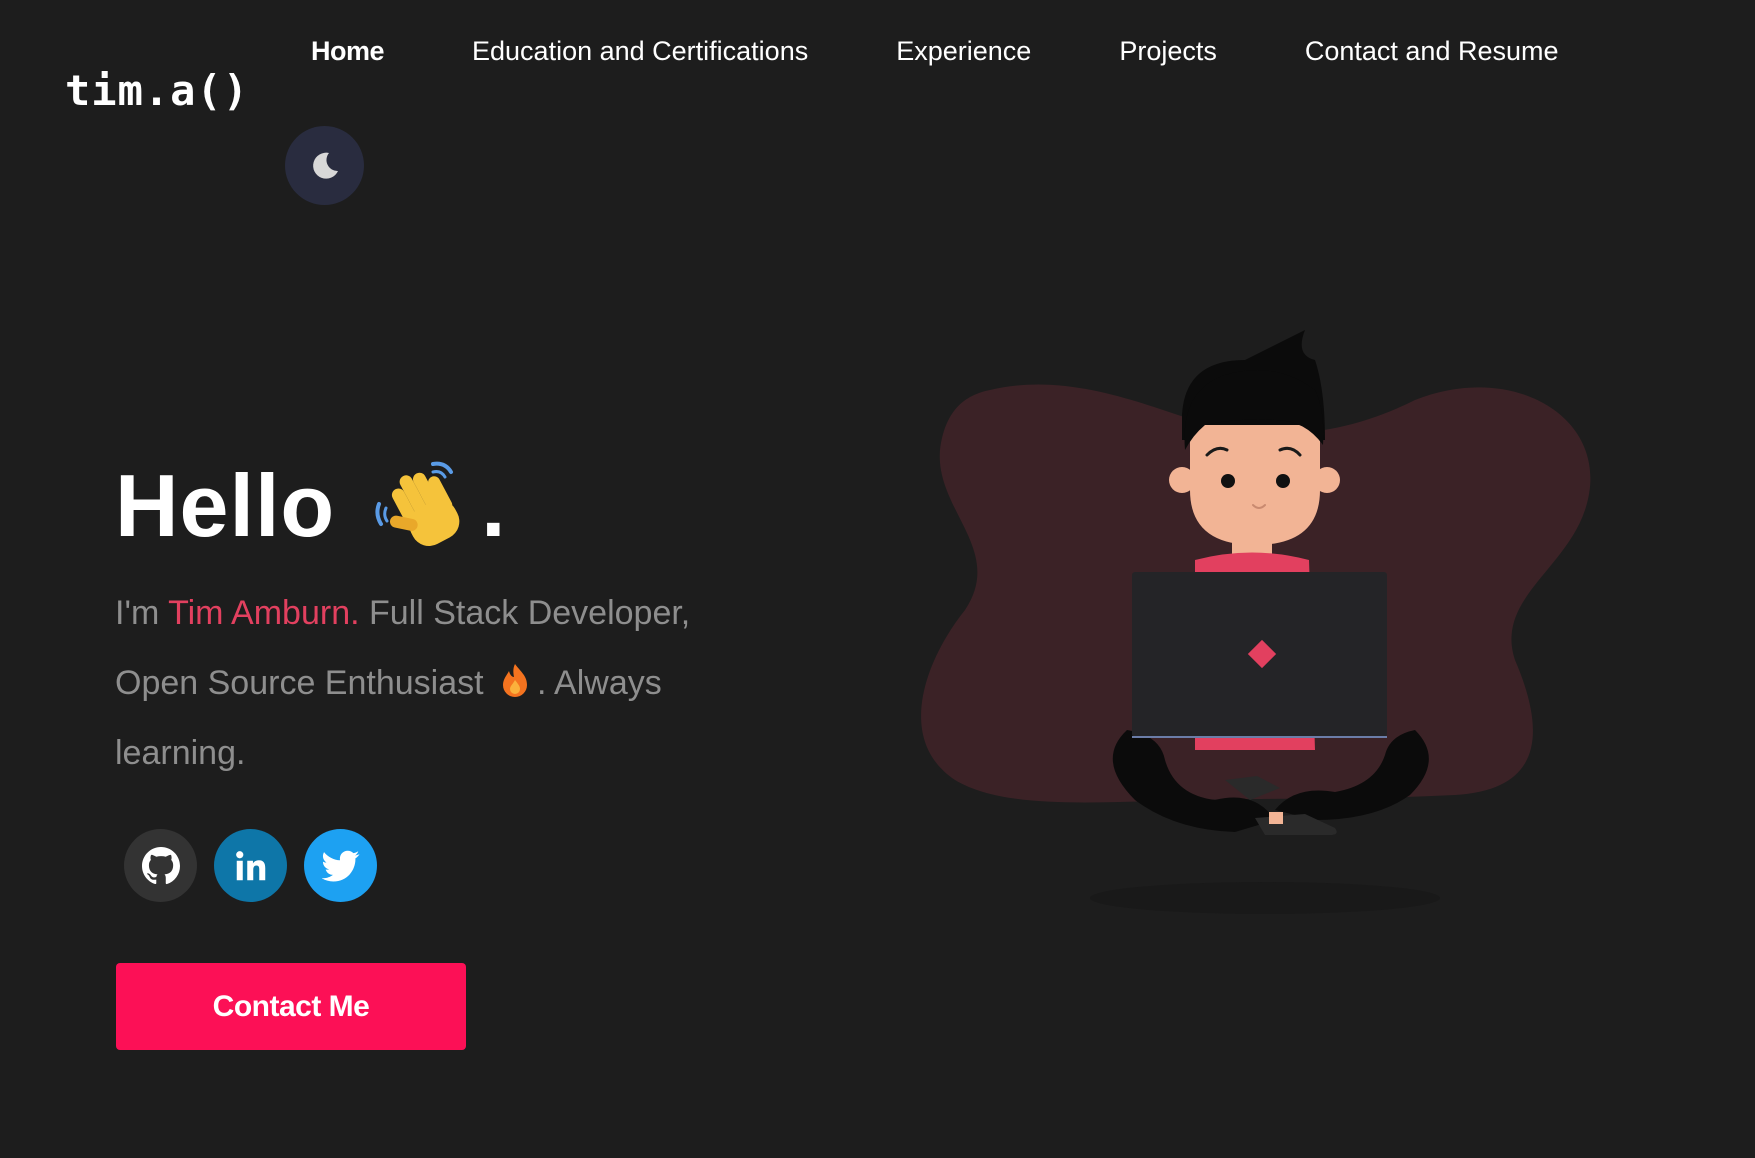  I want to click on twitter-icon, so click(340, 866).